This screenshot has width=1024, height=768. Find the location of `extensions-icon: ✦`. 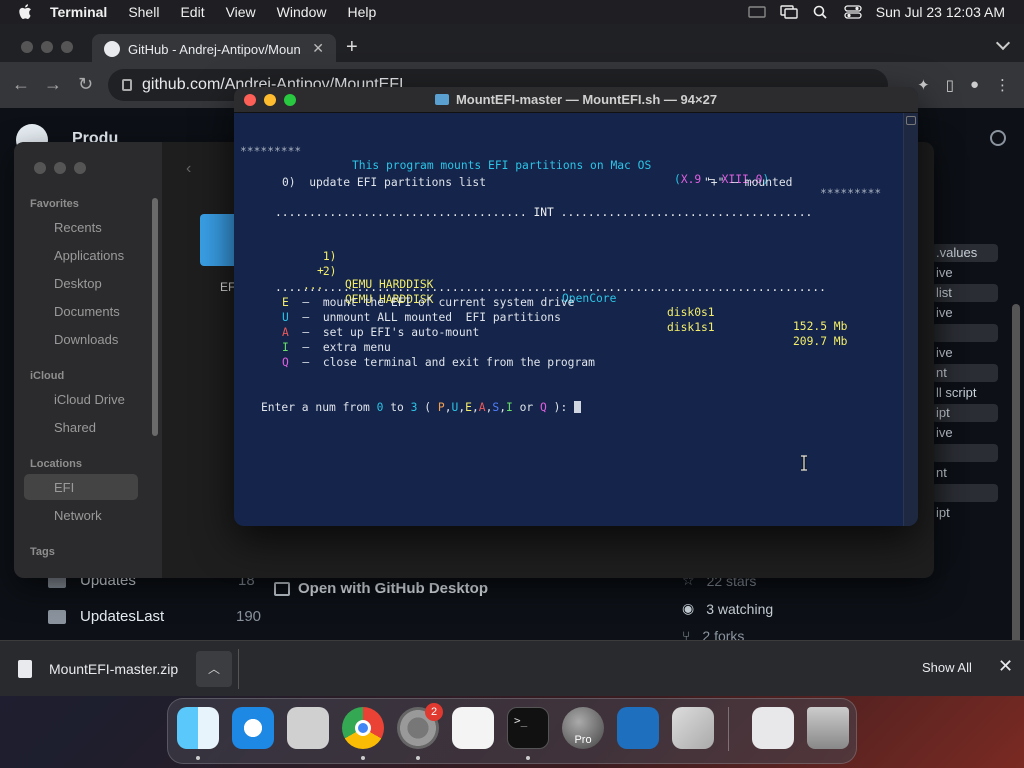

extensions-icon: ✦ is located at coordinates (923, 85).